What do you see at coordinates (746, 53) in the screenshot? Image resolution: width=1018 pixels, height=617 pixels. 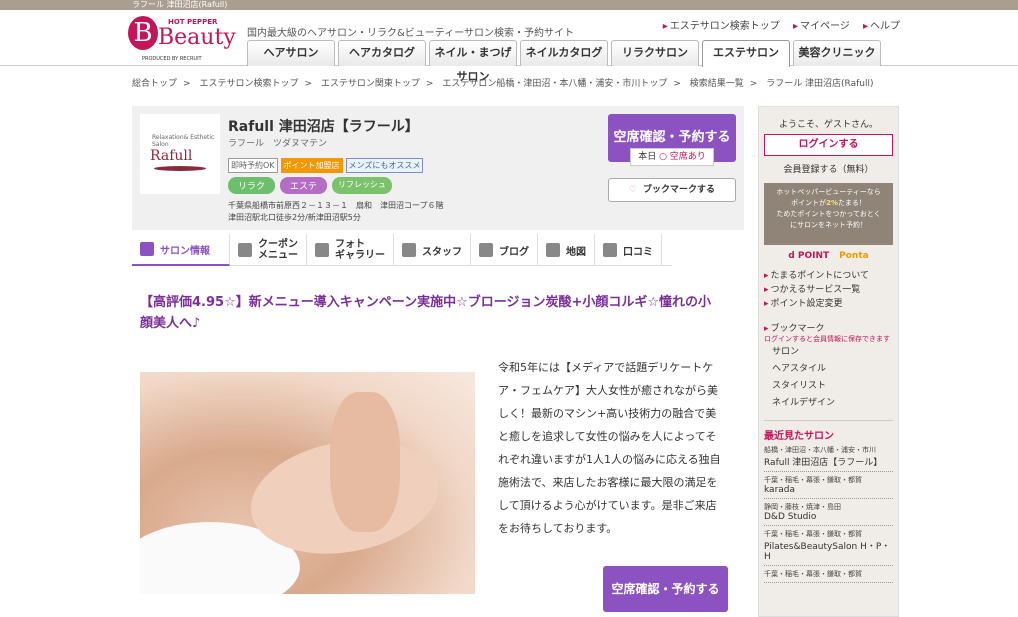 I see `tab-esthetic: エステサロン` at bounding box center [746, 53].